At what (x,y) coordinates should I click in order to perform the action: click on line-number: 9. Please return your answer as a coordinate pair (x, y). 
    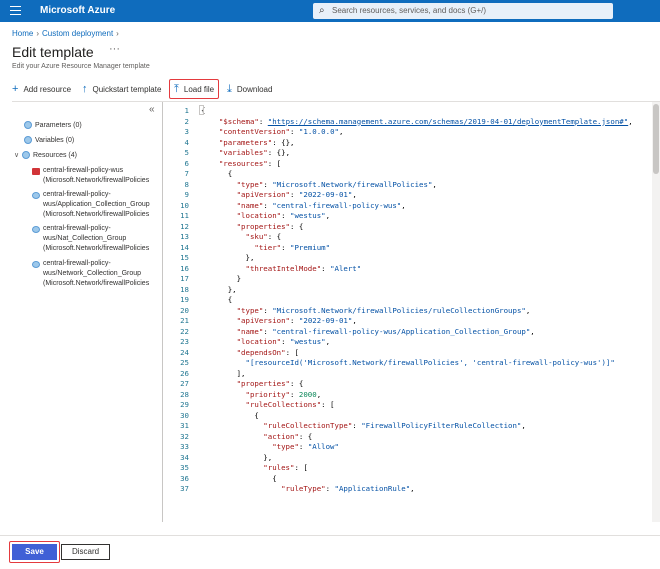
    Looking at the image, I should click on (186, 194).